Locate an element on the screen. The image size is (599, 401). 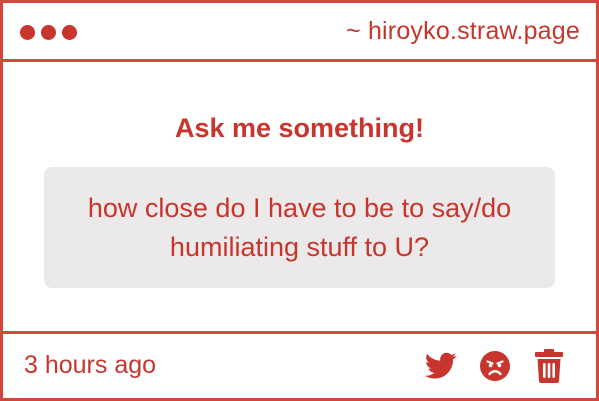
trash-icon is located at coordinates (549, 366).